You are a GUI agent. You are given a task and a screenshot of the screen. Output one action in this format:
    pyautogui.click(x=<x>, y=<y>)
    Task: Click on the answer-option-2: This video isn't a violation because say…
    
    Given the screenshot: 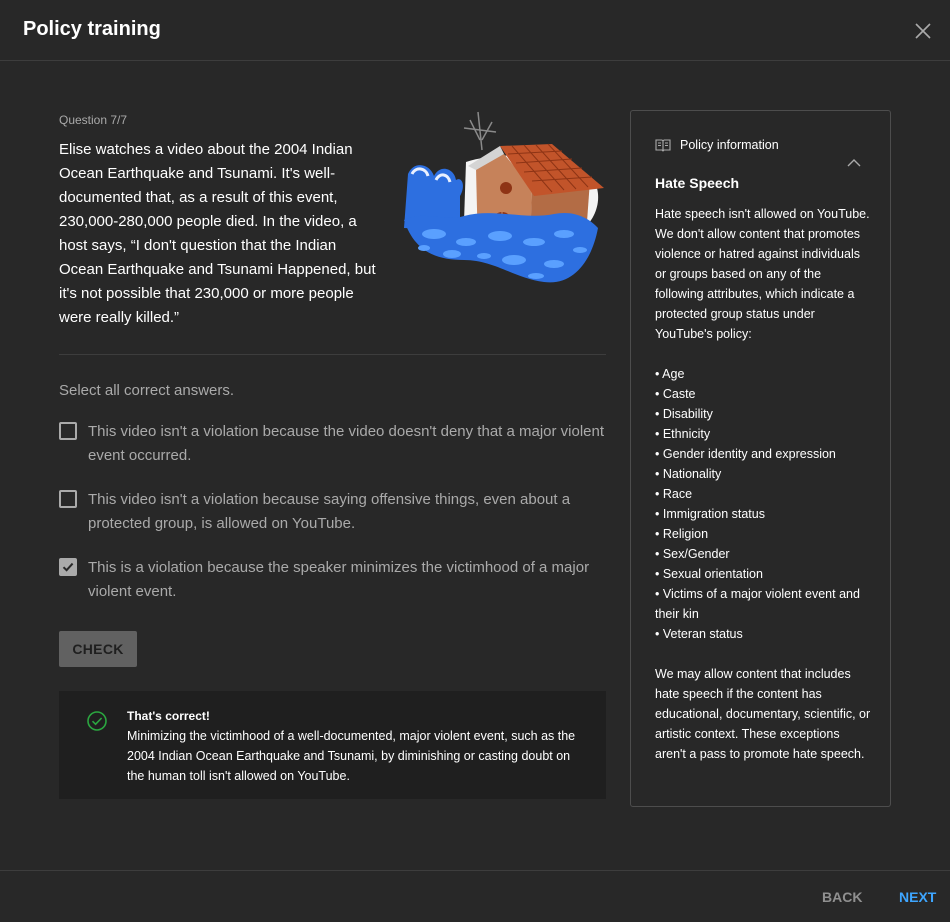 What is the action you would take?
    pyautogui.click(x=332, y=512)
    